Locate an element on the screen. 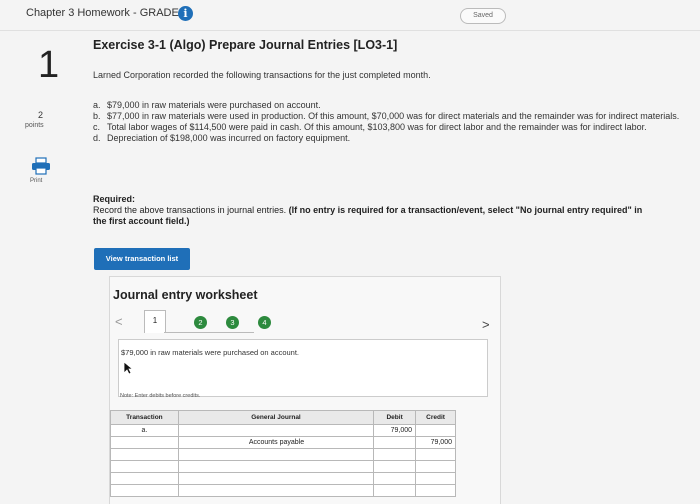 The height and width of the screenshot is (504, 700). credit-field: 79,000 is located at coordinates (435, 442).